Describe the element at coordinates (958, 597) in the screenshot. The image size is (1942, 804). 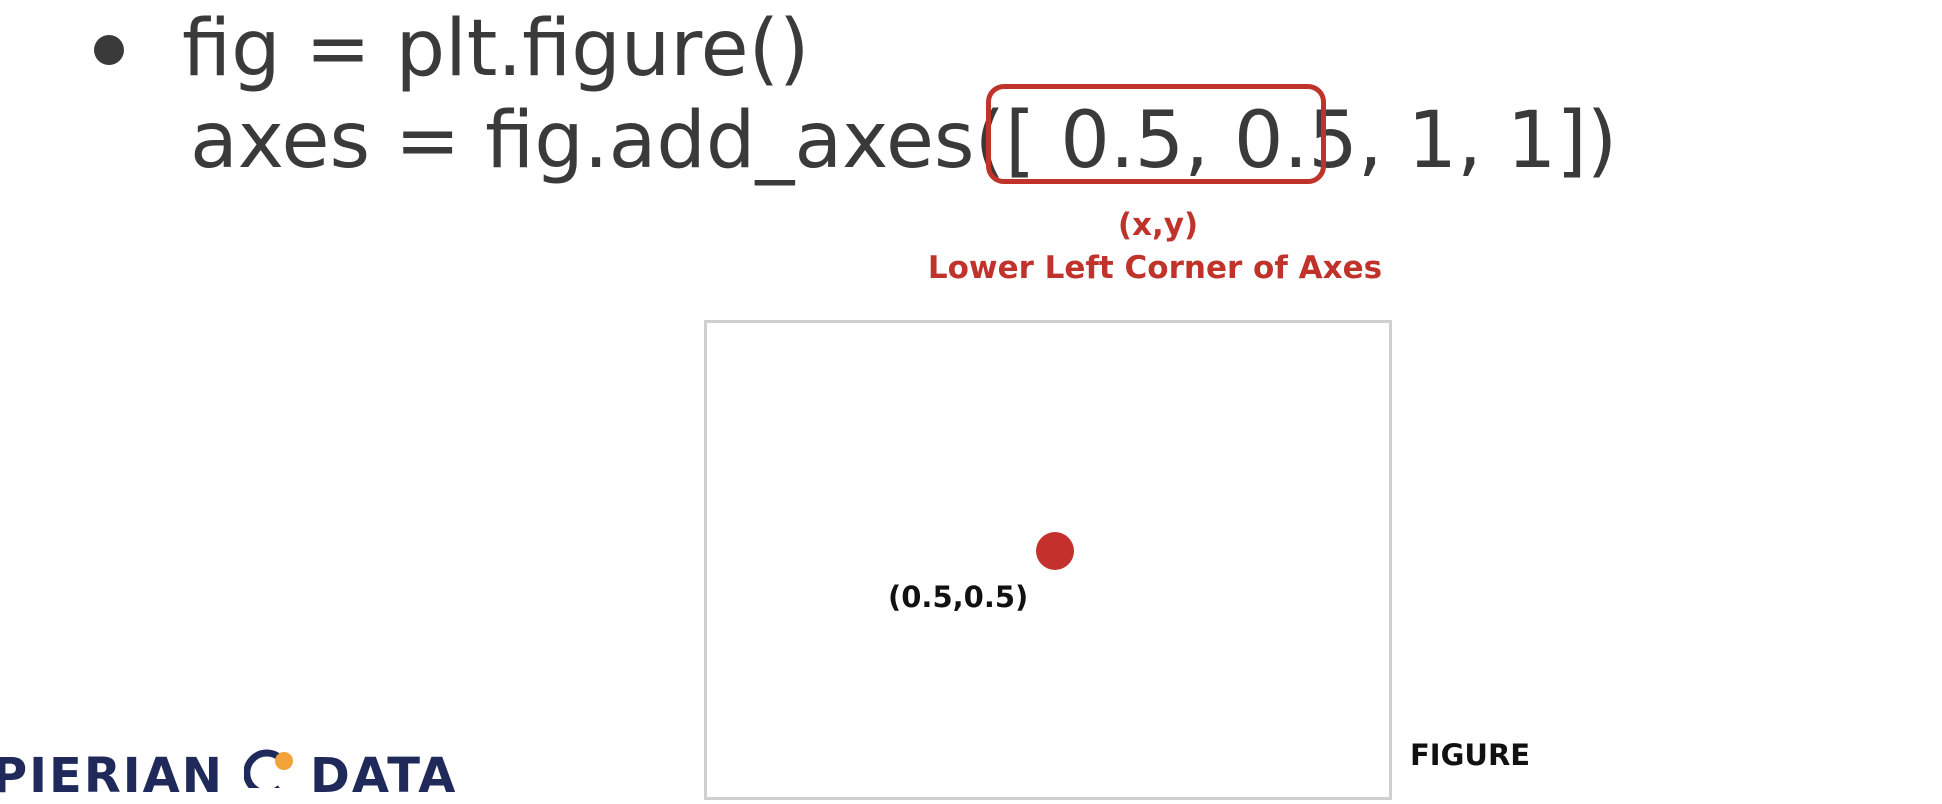
I see `point-coordinate-label: (0.5,0.5)` at that location.